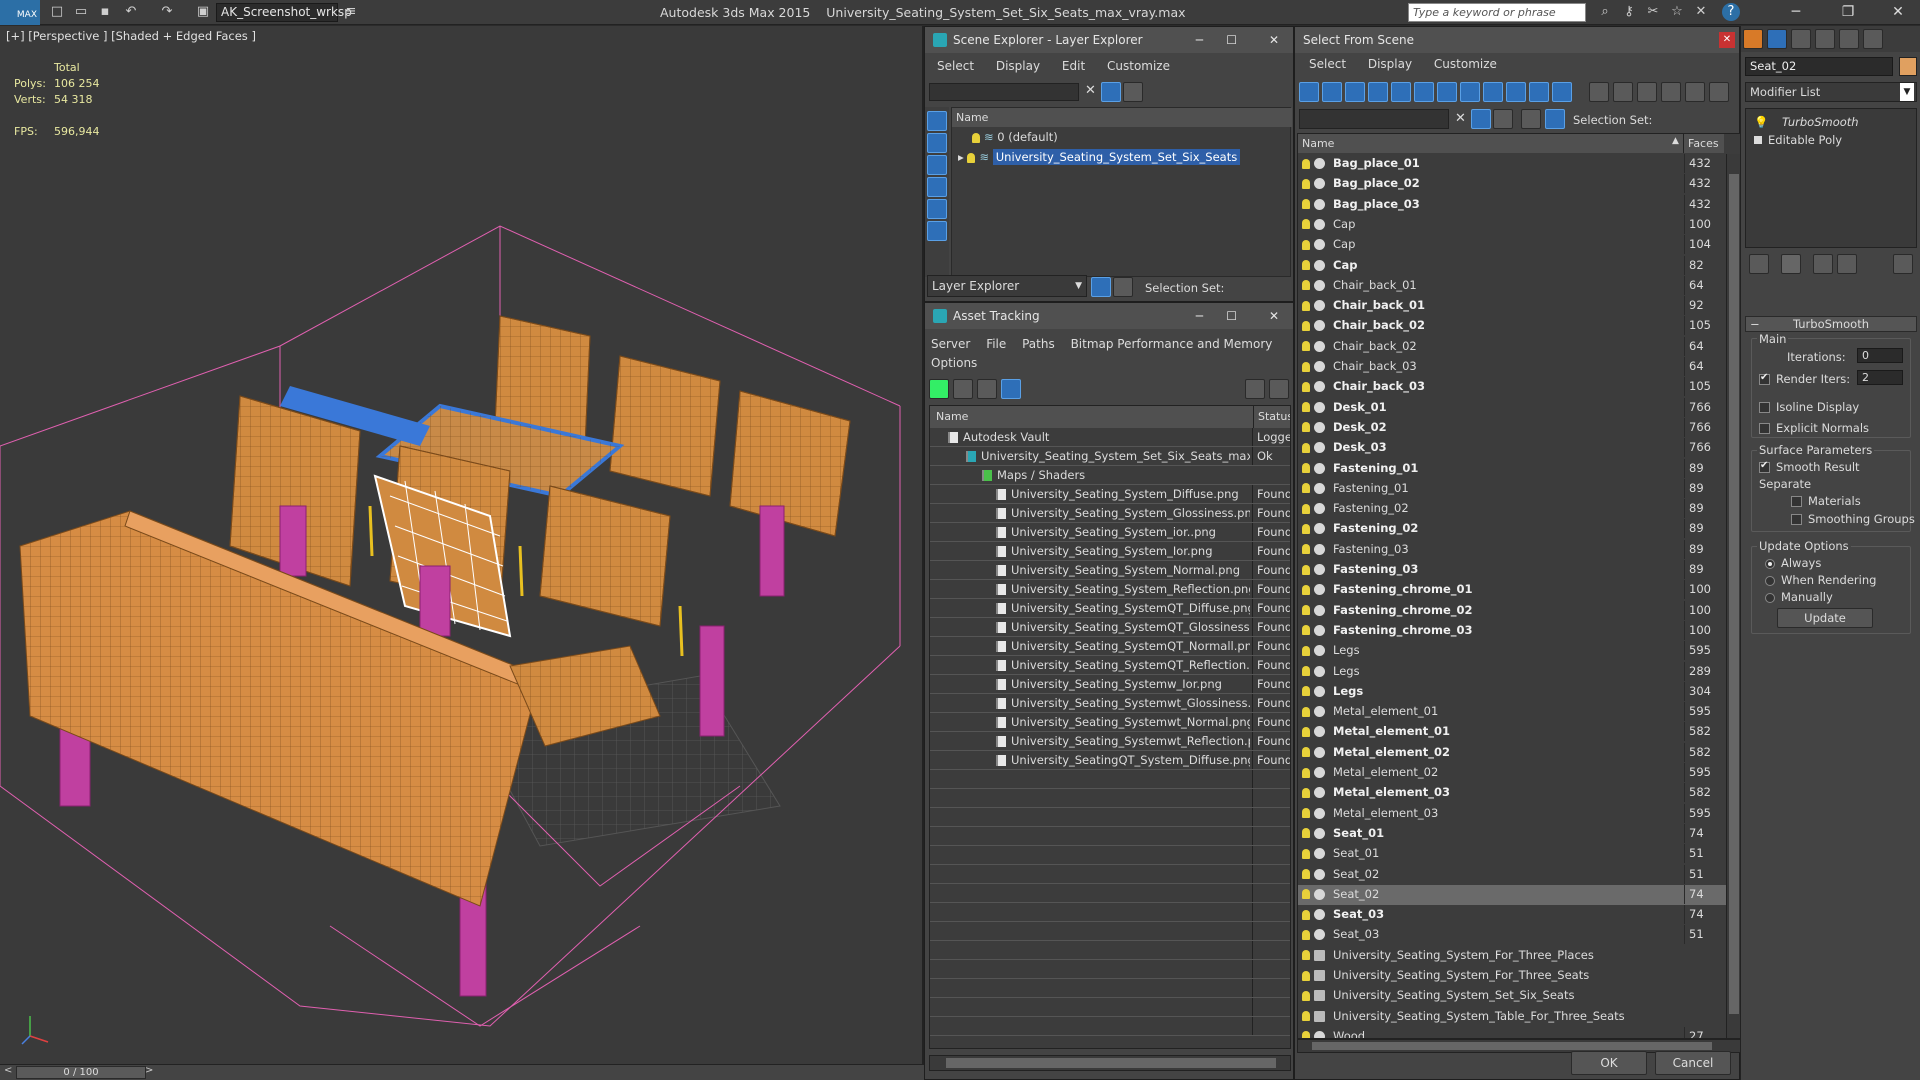  What do you see at coordinates (1719, 92) in the screenshot?
I see `collapse-icon` at bounding box center [1719, 92].